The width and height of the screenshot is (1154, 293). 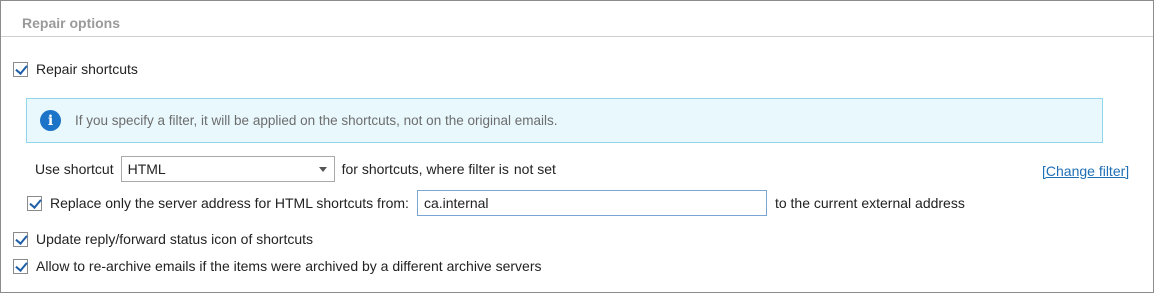 What do you see at coordinates (534, 169) in the screenshot?
I see `filter-state: not set` at bounding box center [534, 169].